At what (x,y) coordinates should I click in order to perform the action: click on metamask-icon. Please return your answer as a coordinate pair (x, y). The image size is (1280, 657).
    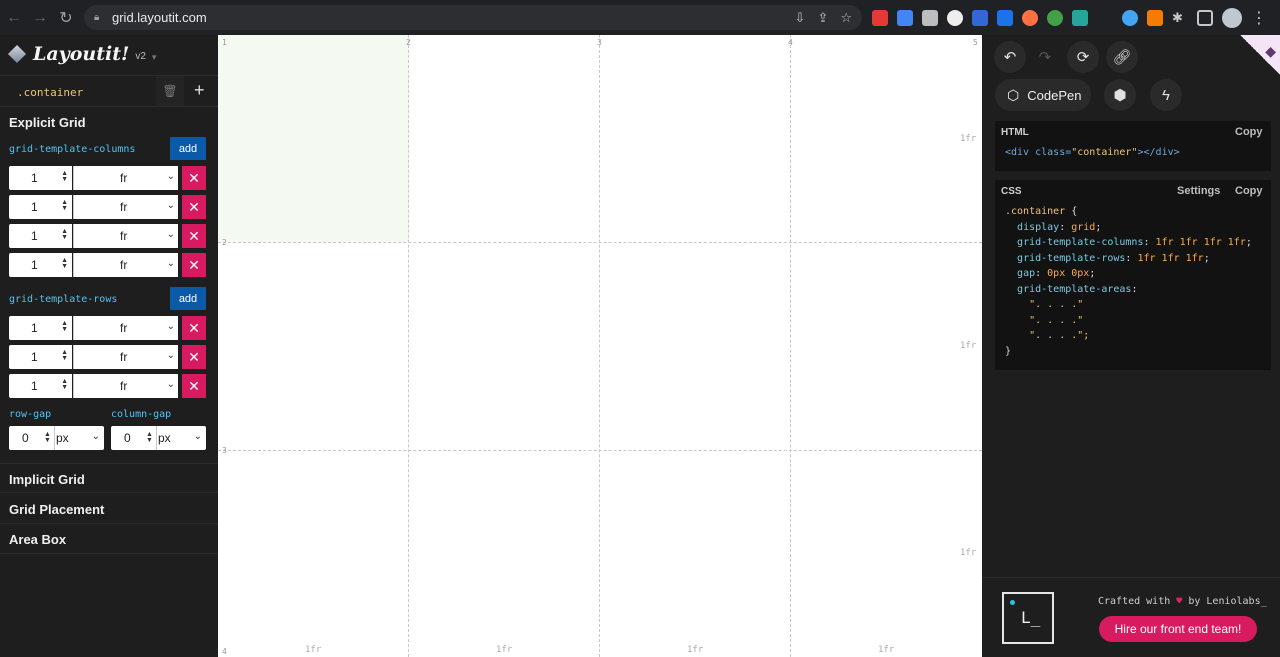
    Looking at the image, I should click on (1155, 18).